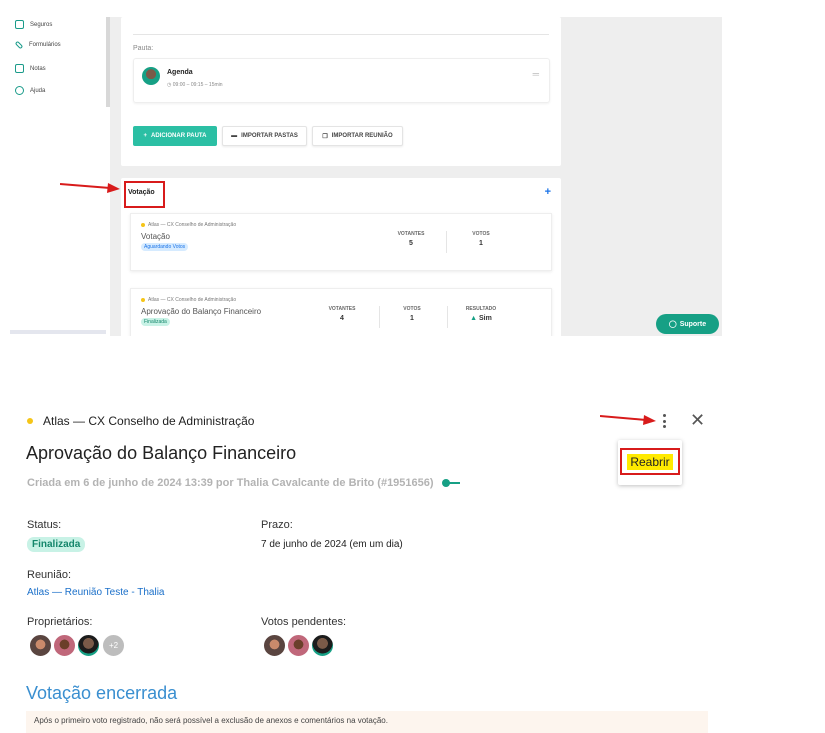 The height and width of the screenshot is (733, 825). I want to click on options-menu: Reabrir, so click(650, 462).